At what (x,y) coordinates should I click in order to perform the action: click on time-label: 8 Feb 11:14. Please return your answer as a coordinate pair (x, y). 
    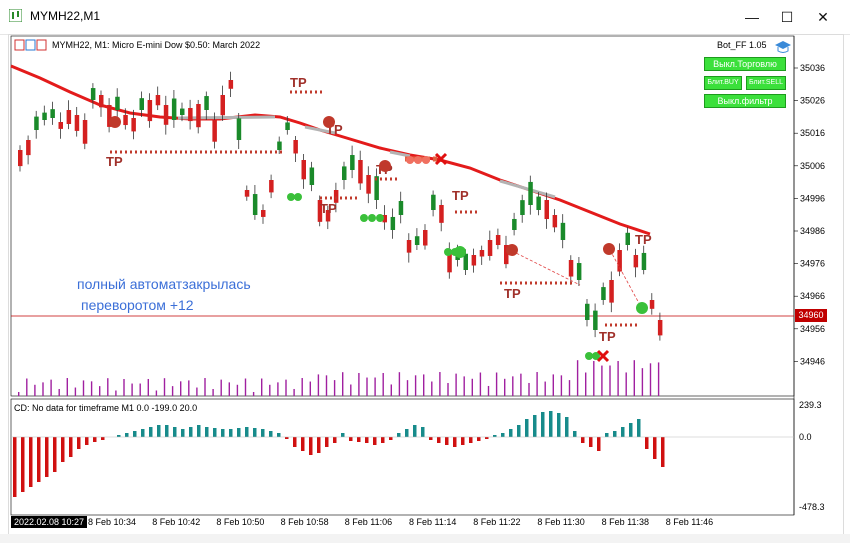
    Looking at the image, I should click on (432, 522).